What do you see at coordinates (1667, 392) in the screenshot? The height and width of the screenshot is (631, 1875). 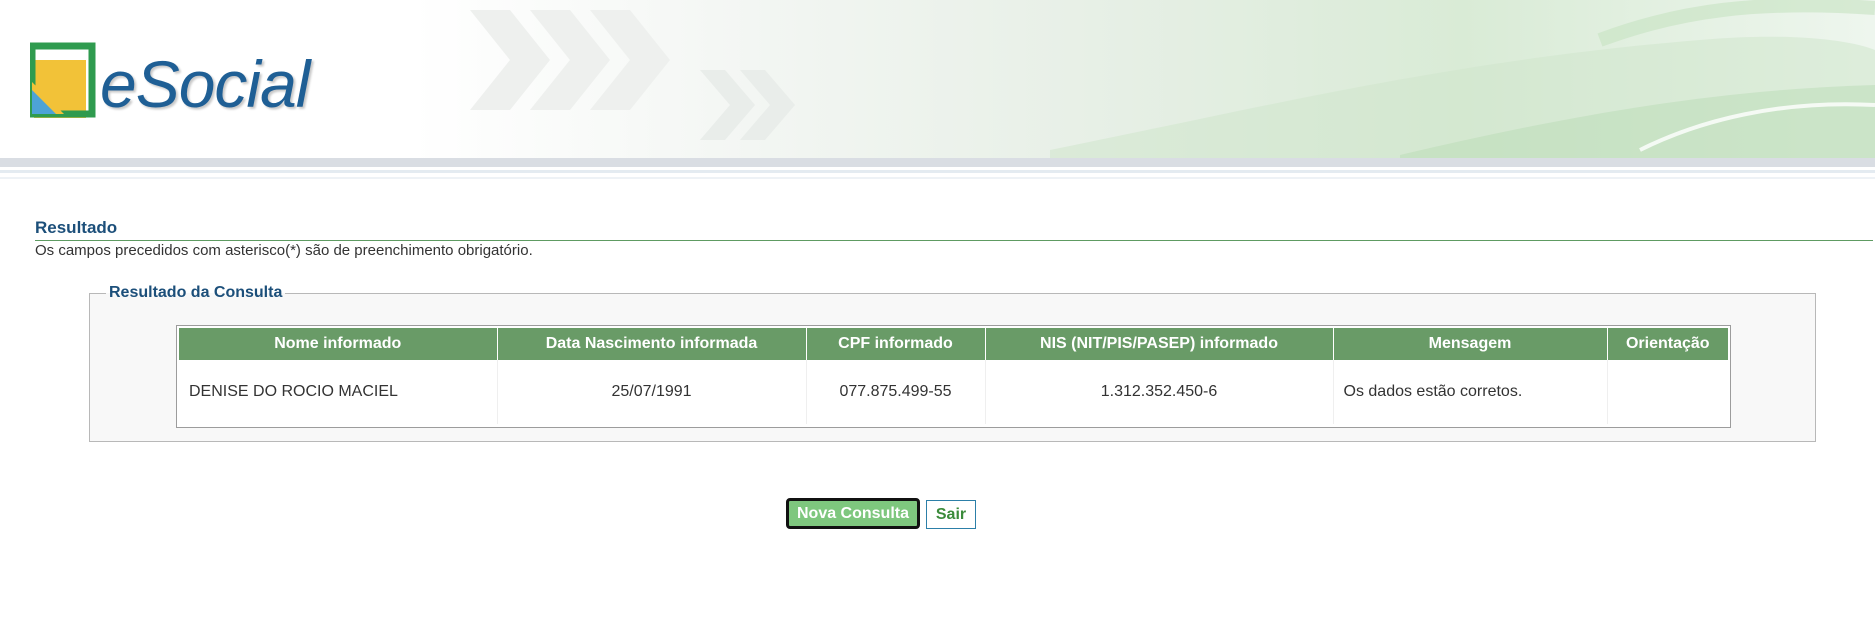 I see `cell-orientacao` at bounding box center [1667, 392].